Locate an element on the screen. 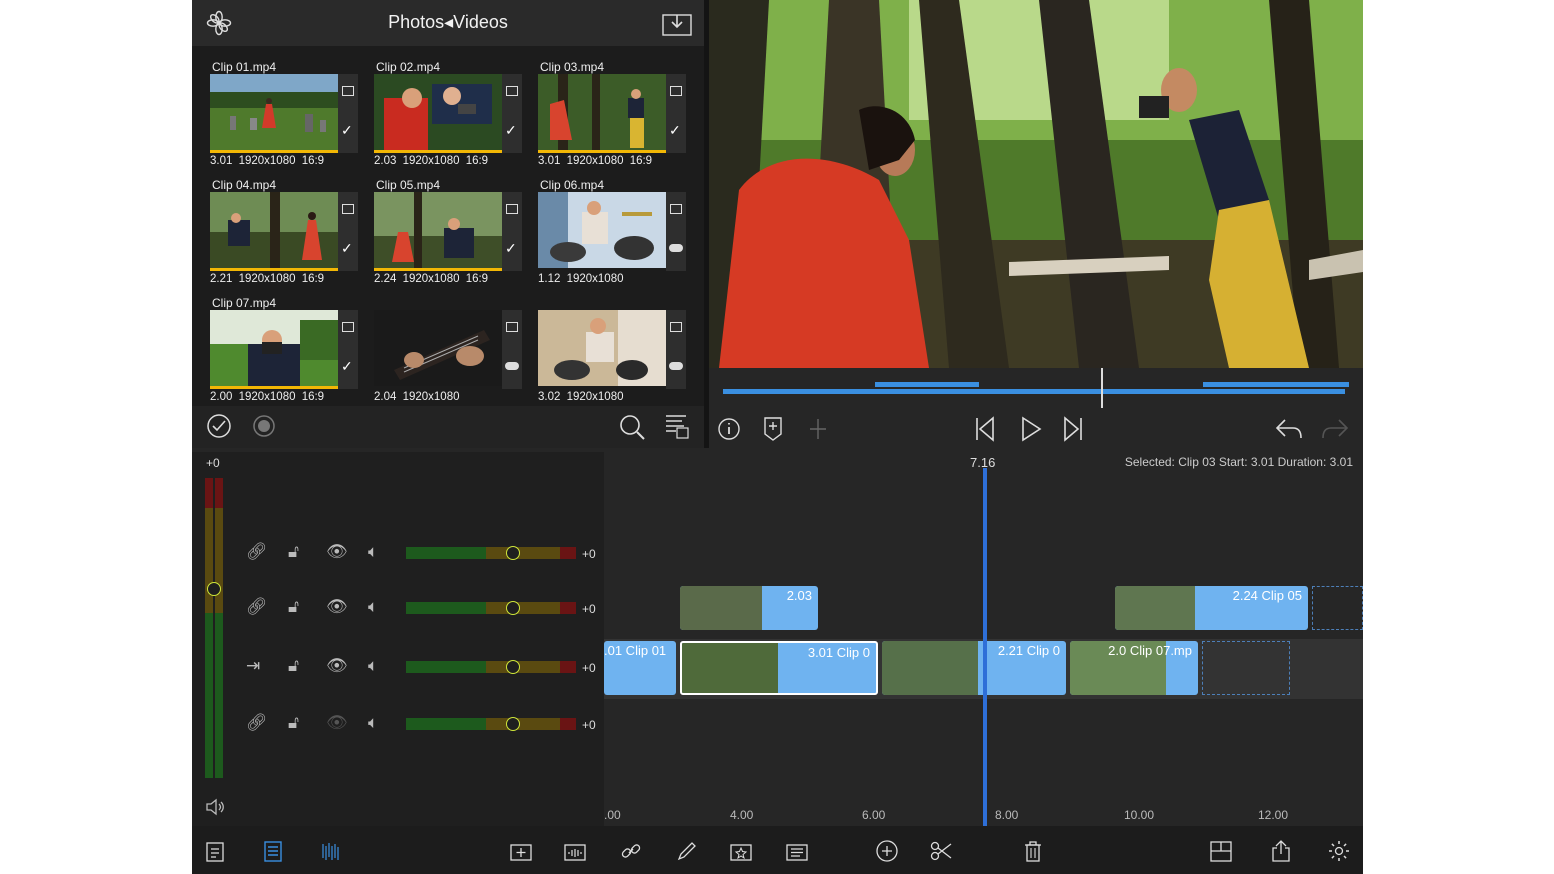 Image resolution: width=1554 pixels, height=874 pixels. clip-item: Clip 04.mp4 ✓ 2.21 1920x1080 16:9 is located at coordinates (282, 230).